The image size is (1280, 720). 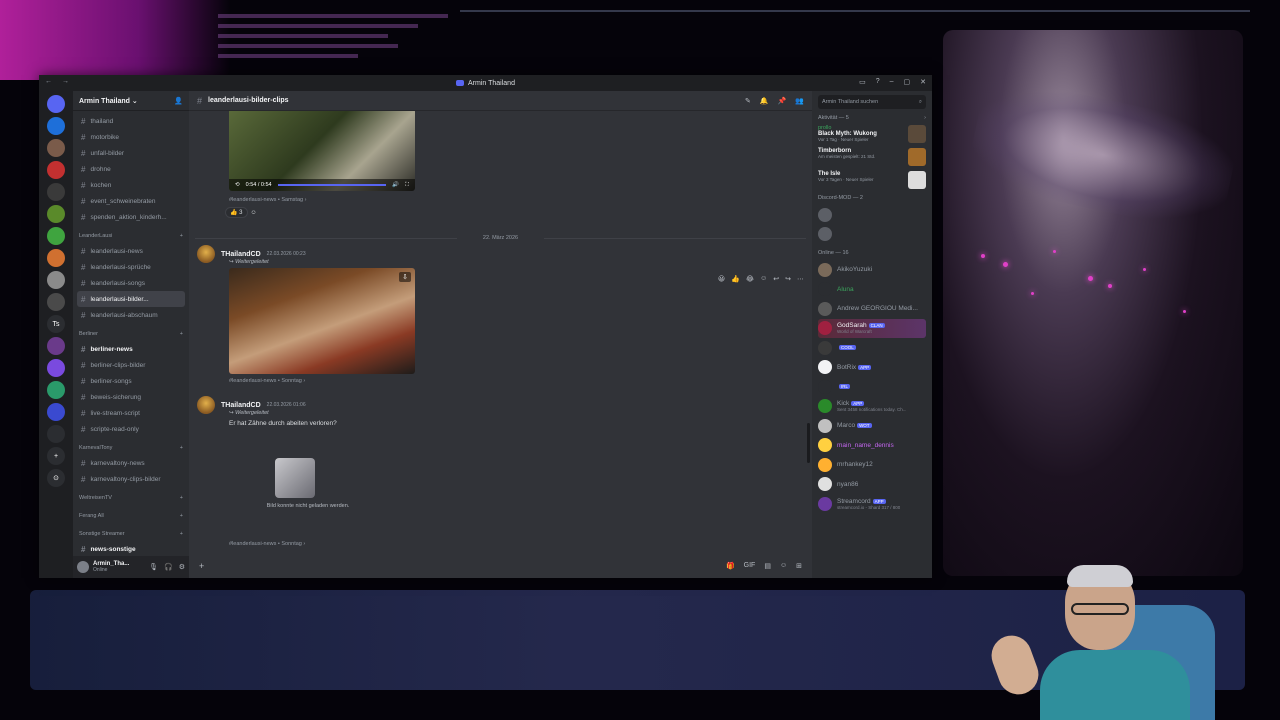 I want to click on scrollbar, so click(x=808, y=443).